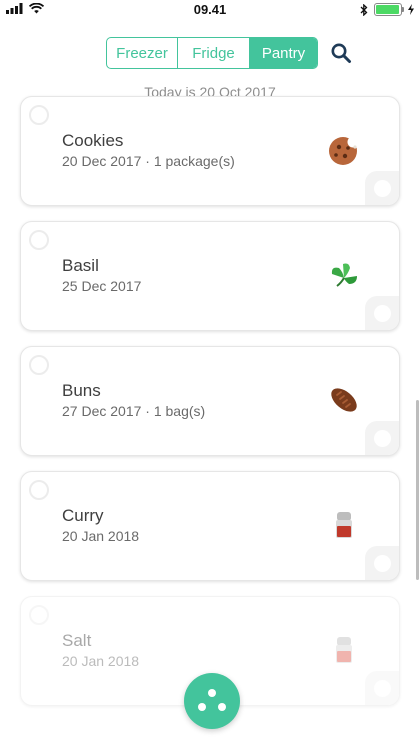 The height and width of the screenshot is (750, 420). What do you see at coordinates (411, 9) in the screenshot?
I see `charging-icon` at bounding box center [411, 9].